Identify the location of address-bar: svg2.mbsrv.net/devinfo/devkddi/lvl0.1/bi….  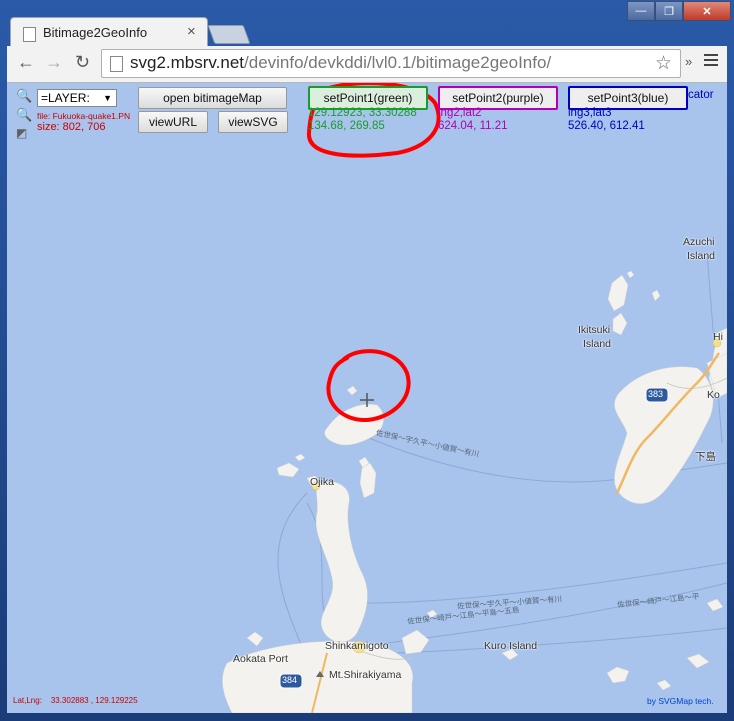
(391, 63).